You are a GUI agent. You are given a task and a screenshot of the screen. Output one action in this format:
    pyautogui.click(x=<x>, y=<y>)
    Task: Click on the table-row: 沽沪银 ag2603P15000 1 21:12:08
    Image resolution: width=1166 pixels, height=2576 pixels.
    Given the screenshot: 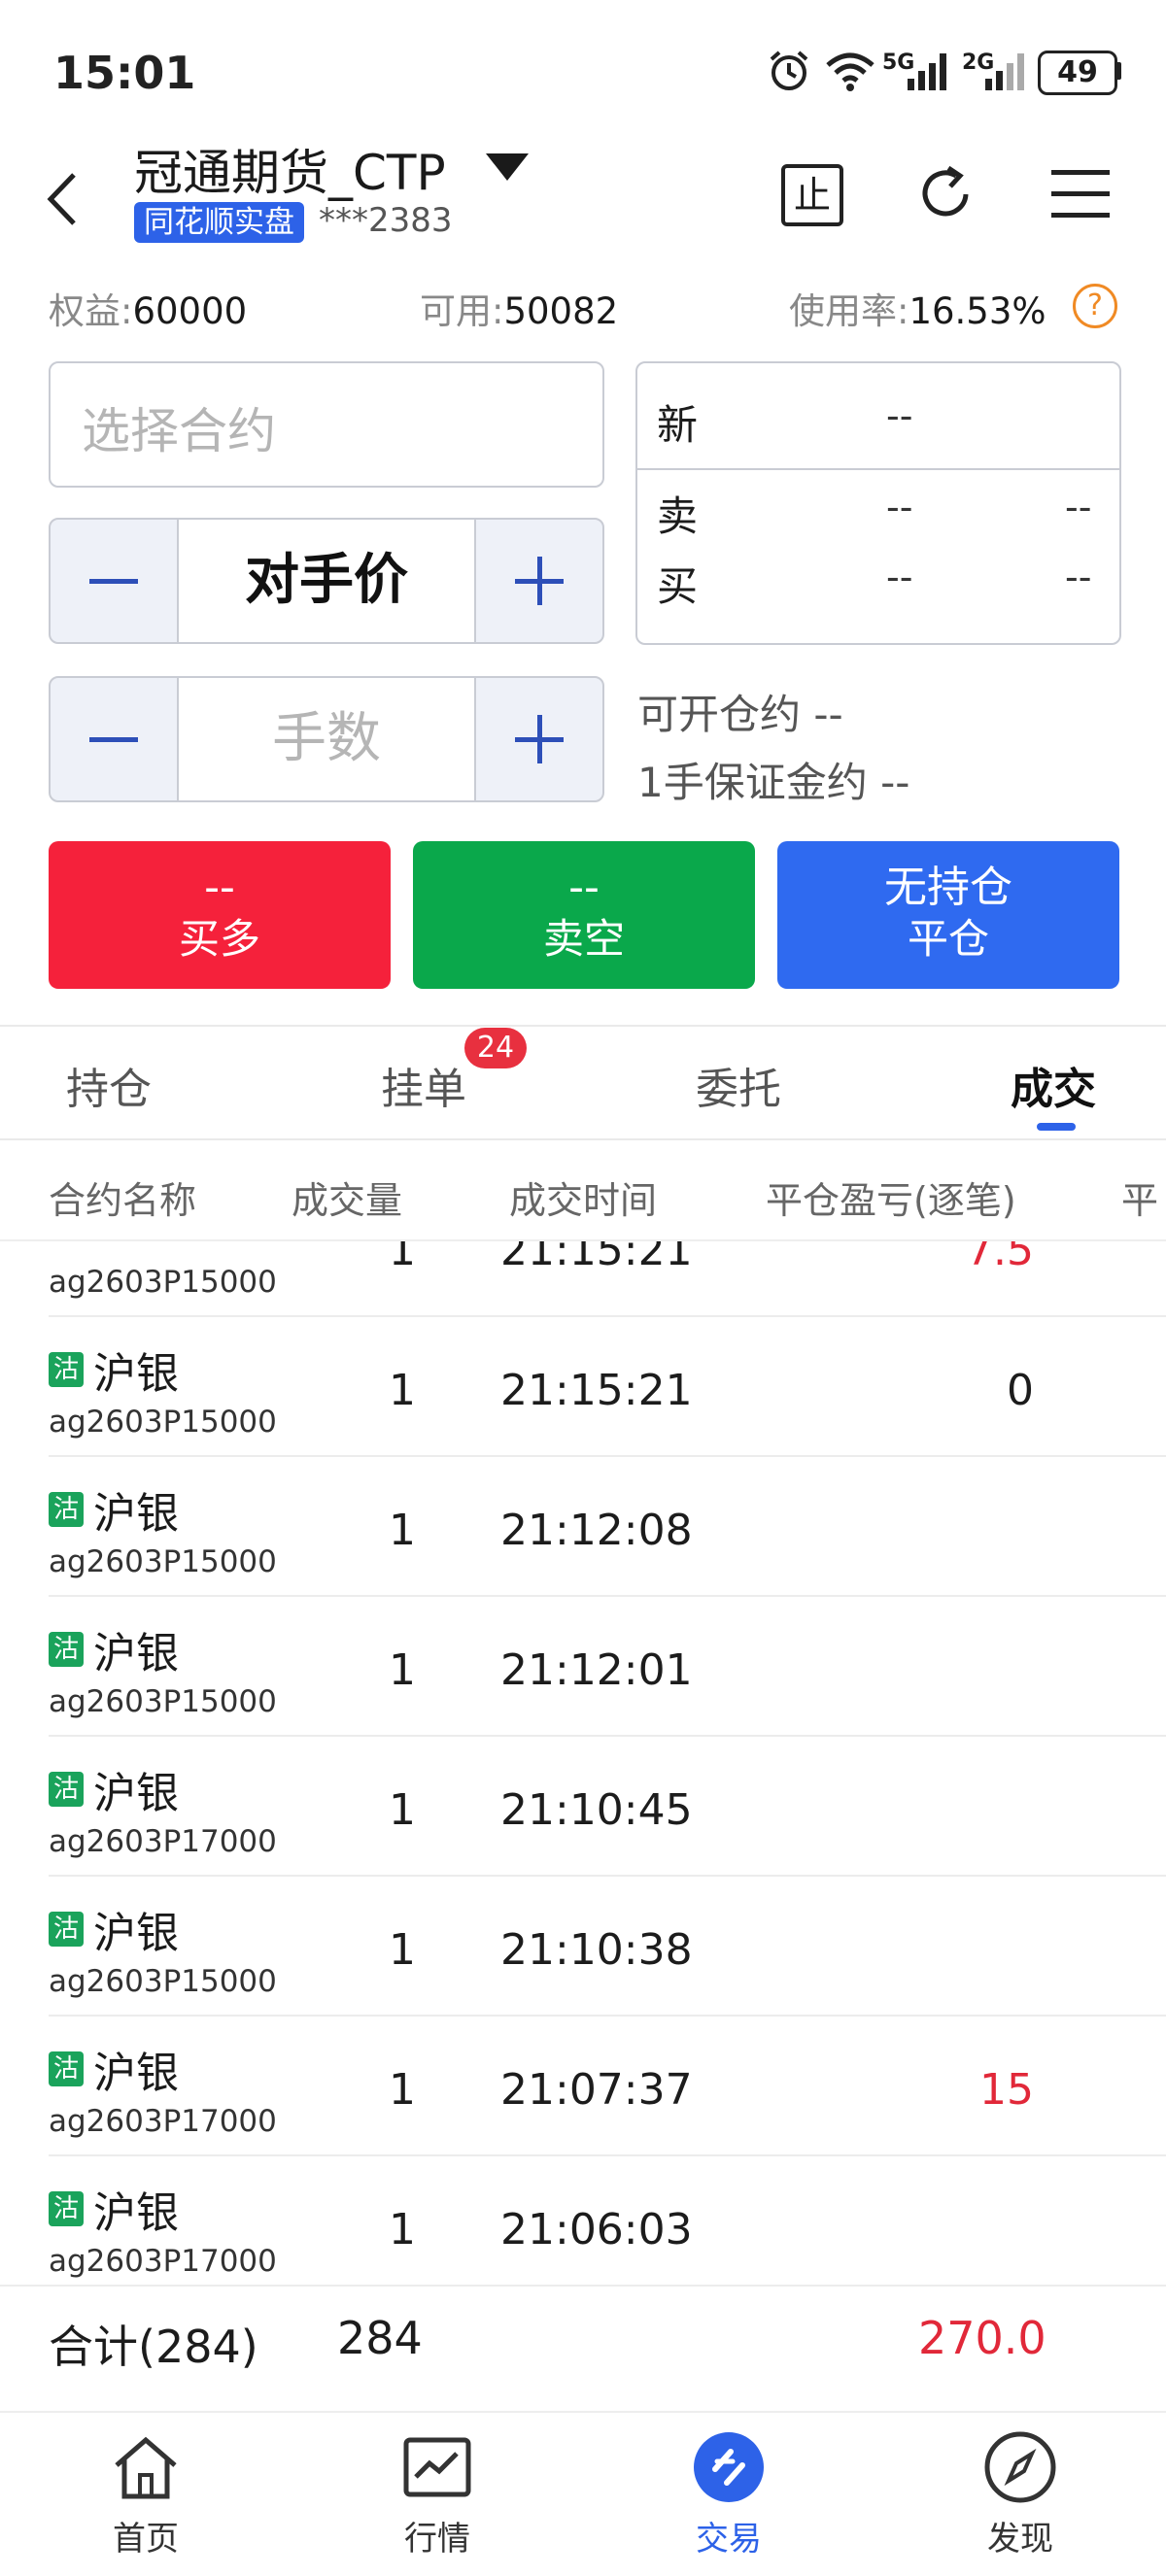 What is the action you would take?
    pyautogui.click(x=583, y=1527)
    